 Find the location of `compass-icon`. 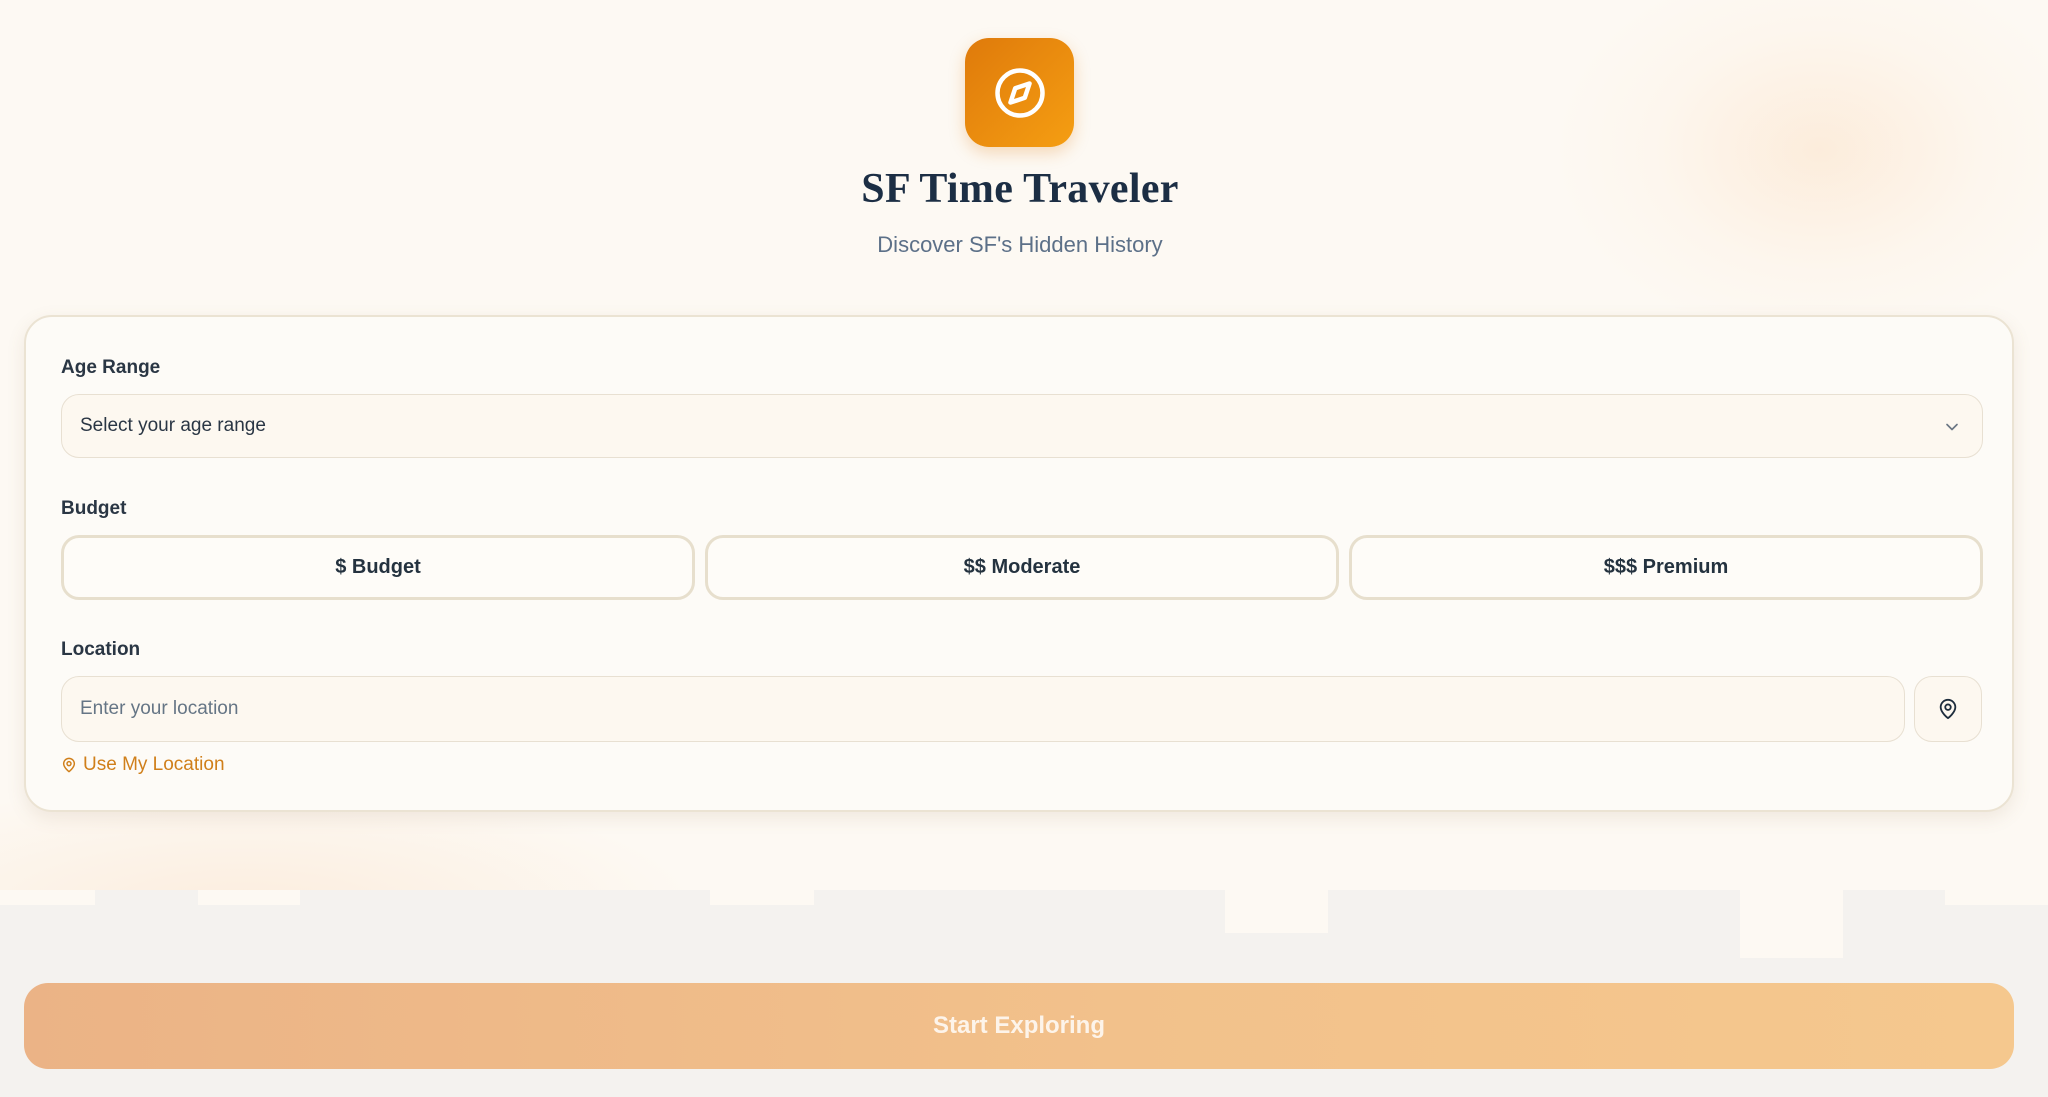

compass-icon is located at coordinates (1019, 92).